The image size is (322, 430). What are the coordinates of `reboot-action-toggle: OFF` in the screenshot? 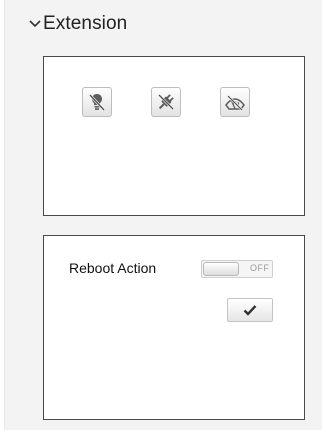 It's located at (237, 269).